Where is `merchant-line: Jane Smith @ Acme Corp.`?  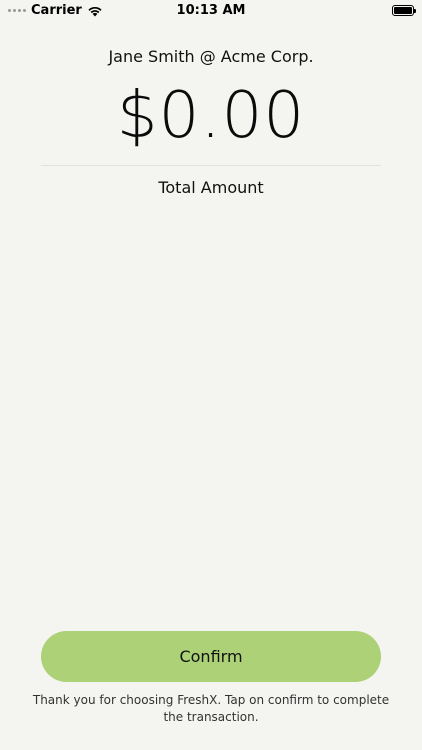 merchant-line: Jane Smith @ Acme Corp. is located at coordinates (211, 56).